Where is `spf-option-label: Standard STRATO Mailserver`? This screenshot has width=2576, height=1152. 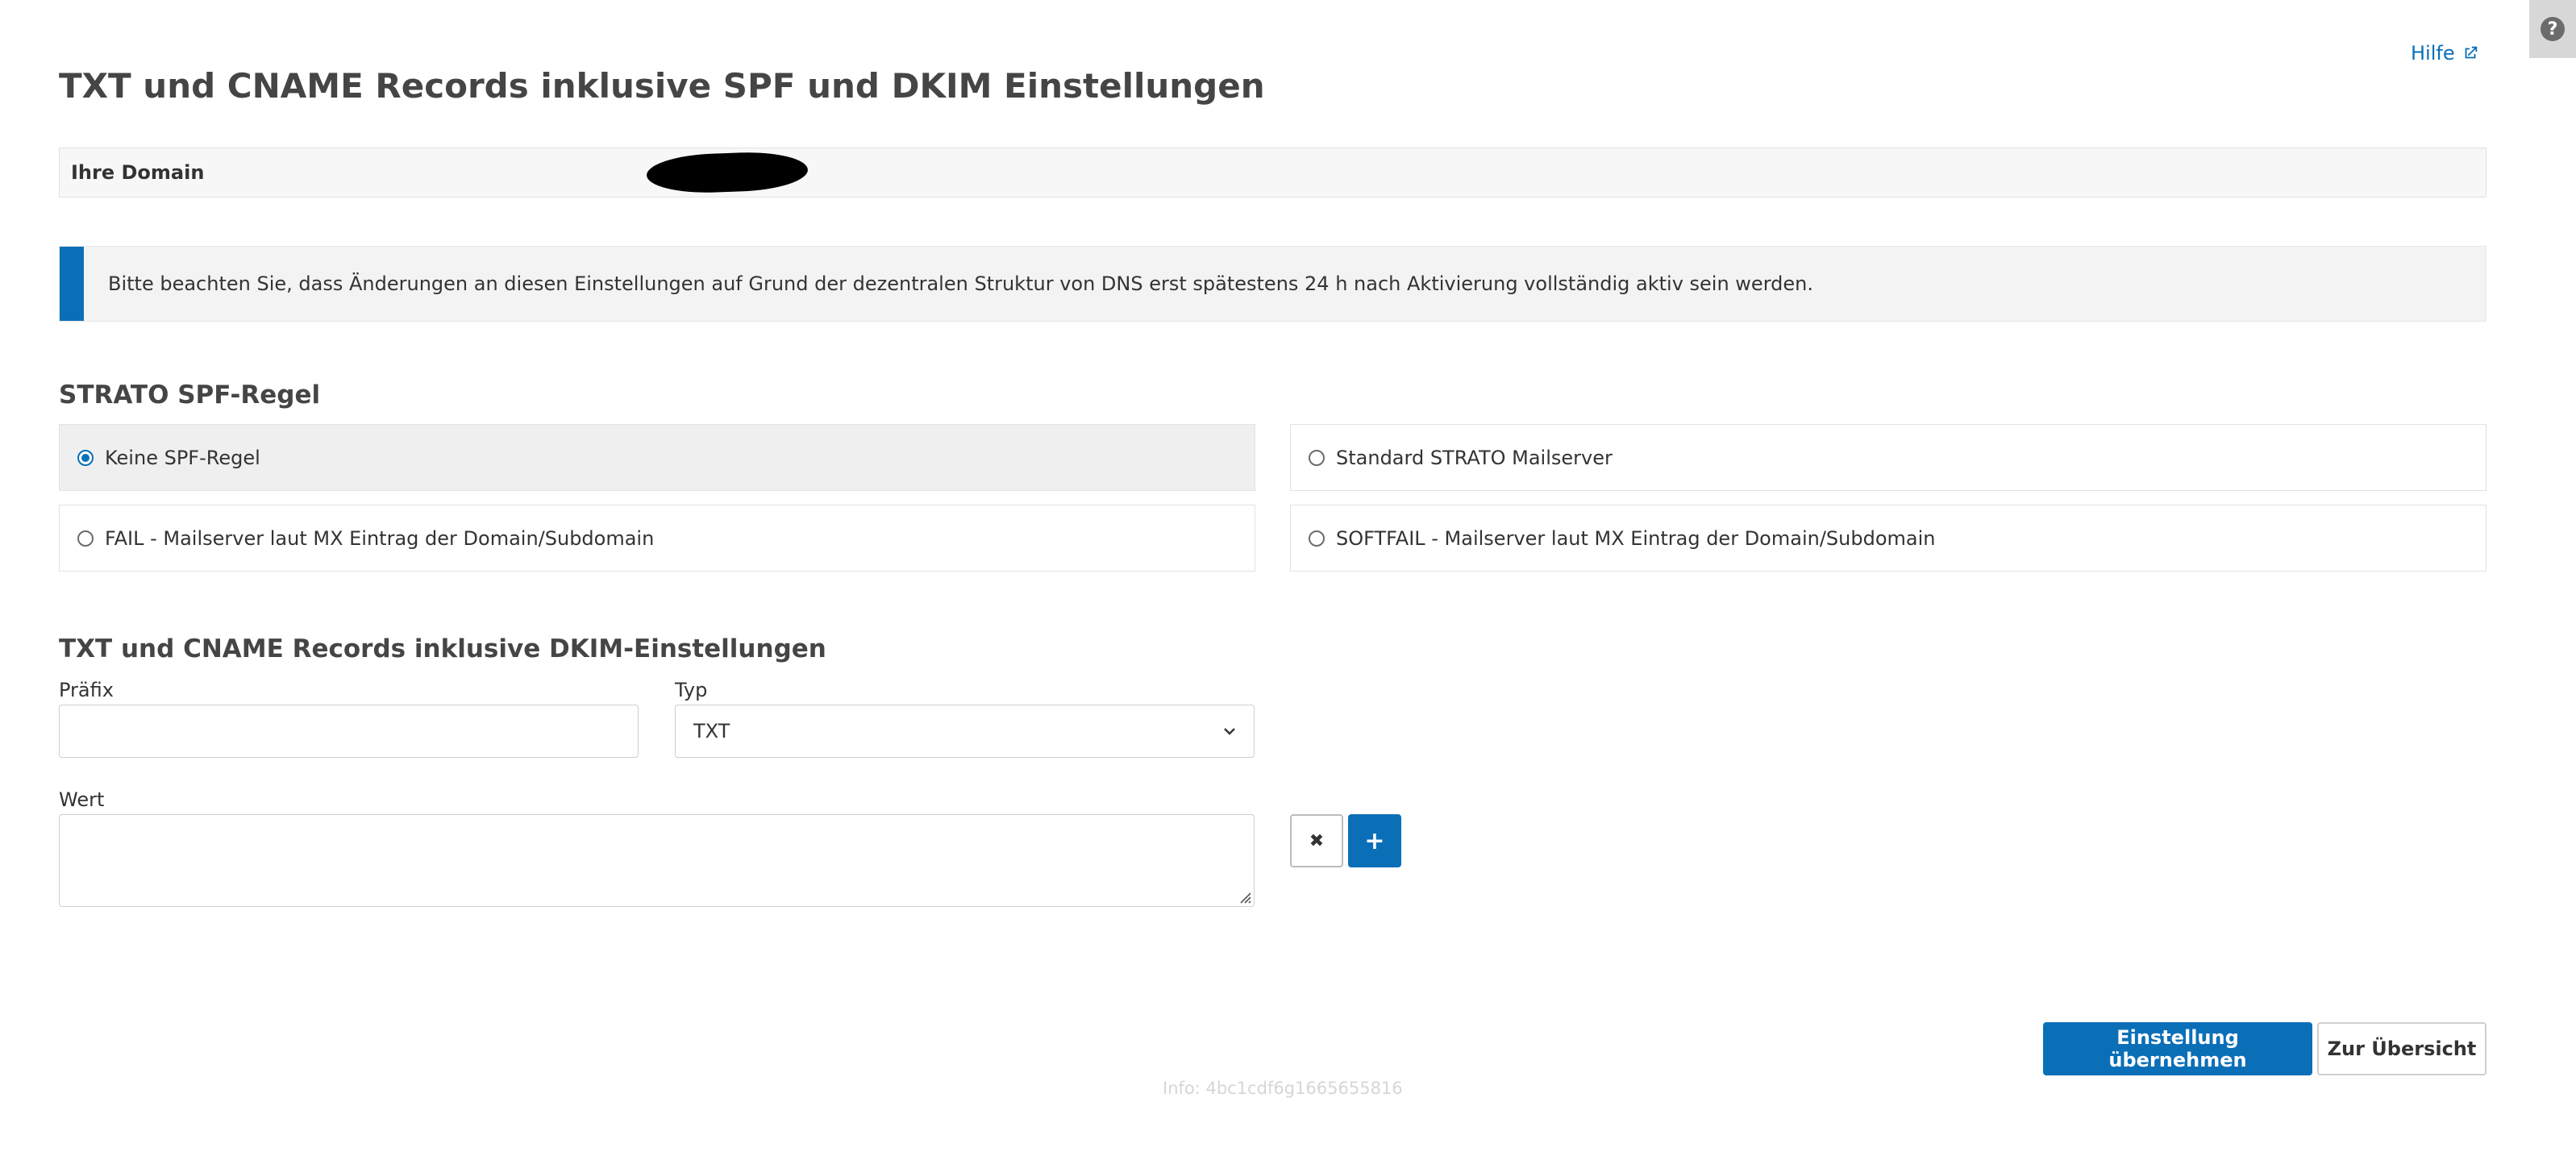
spf-option-label: Standard STRATO Mailserver is located at coordinates (1475, 457).